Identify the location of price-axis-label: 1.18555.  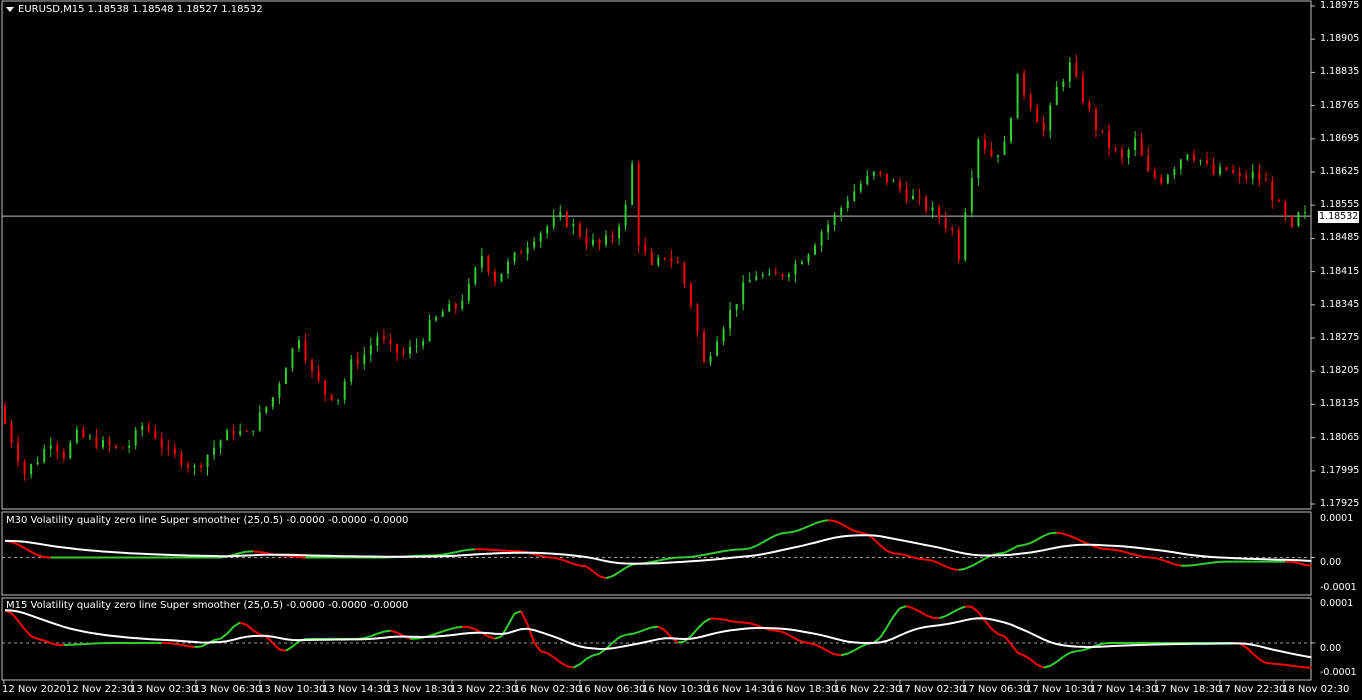
(1340, 205).